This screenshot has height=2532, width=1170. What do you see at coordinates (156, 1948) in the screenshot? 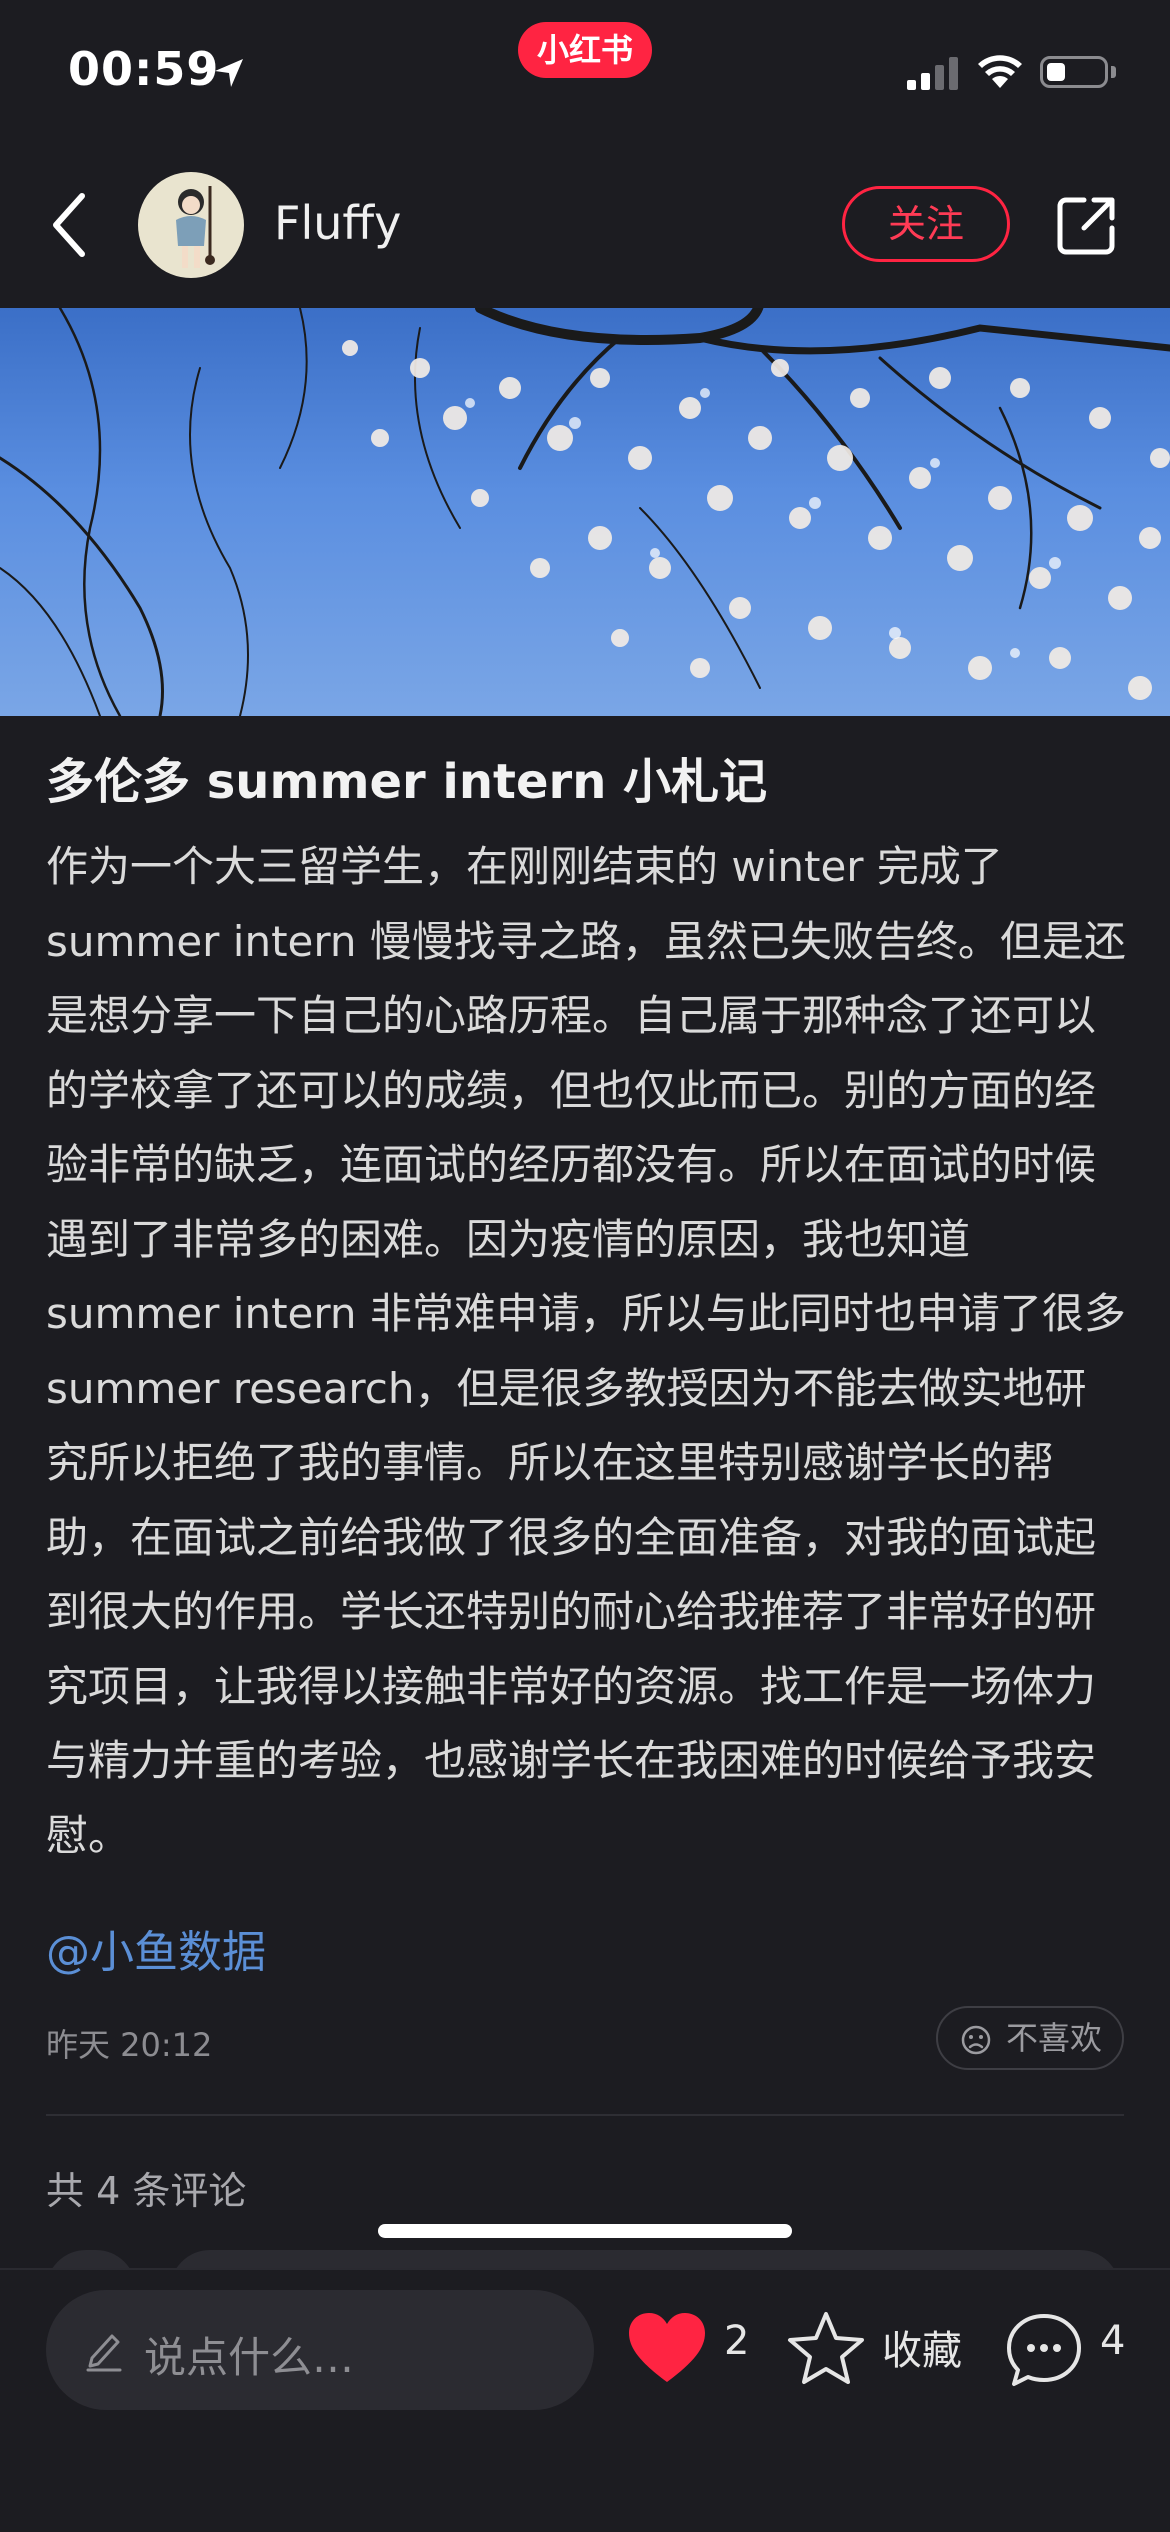
I see `mention-link: @小鱼数据` at bounding box center [156, 1948].